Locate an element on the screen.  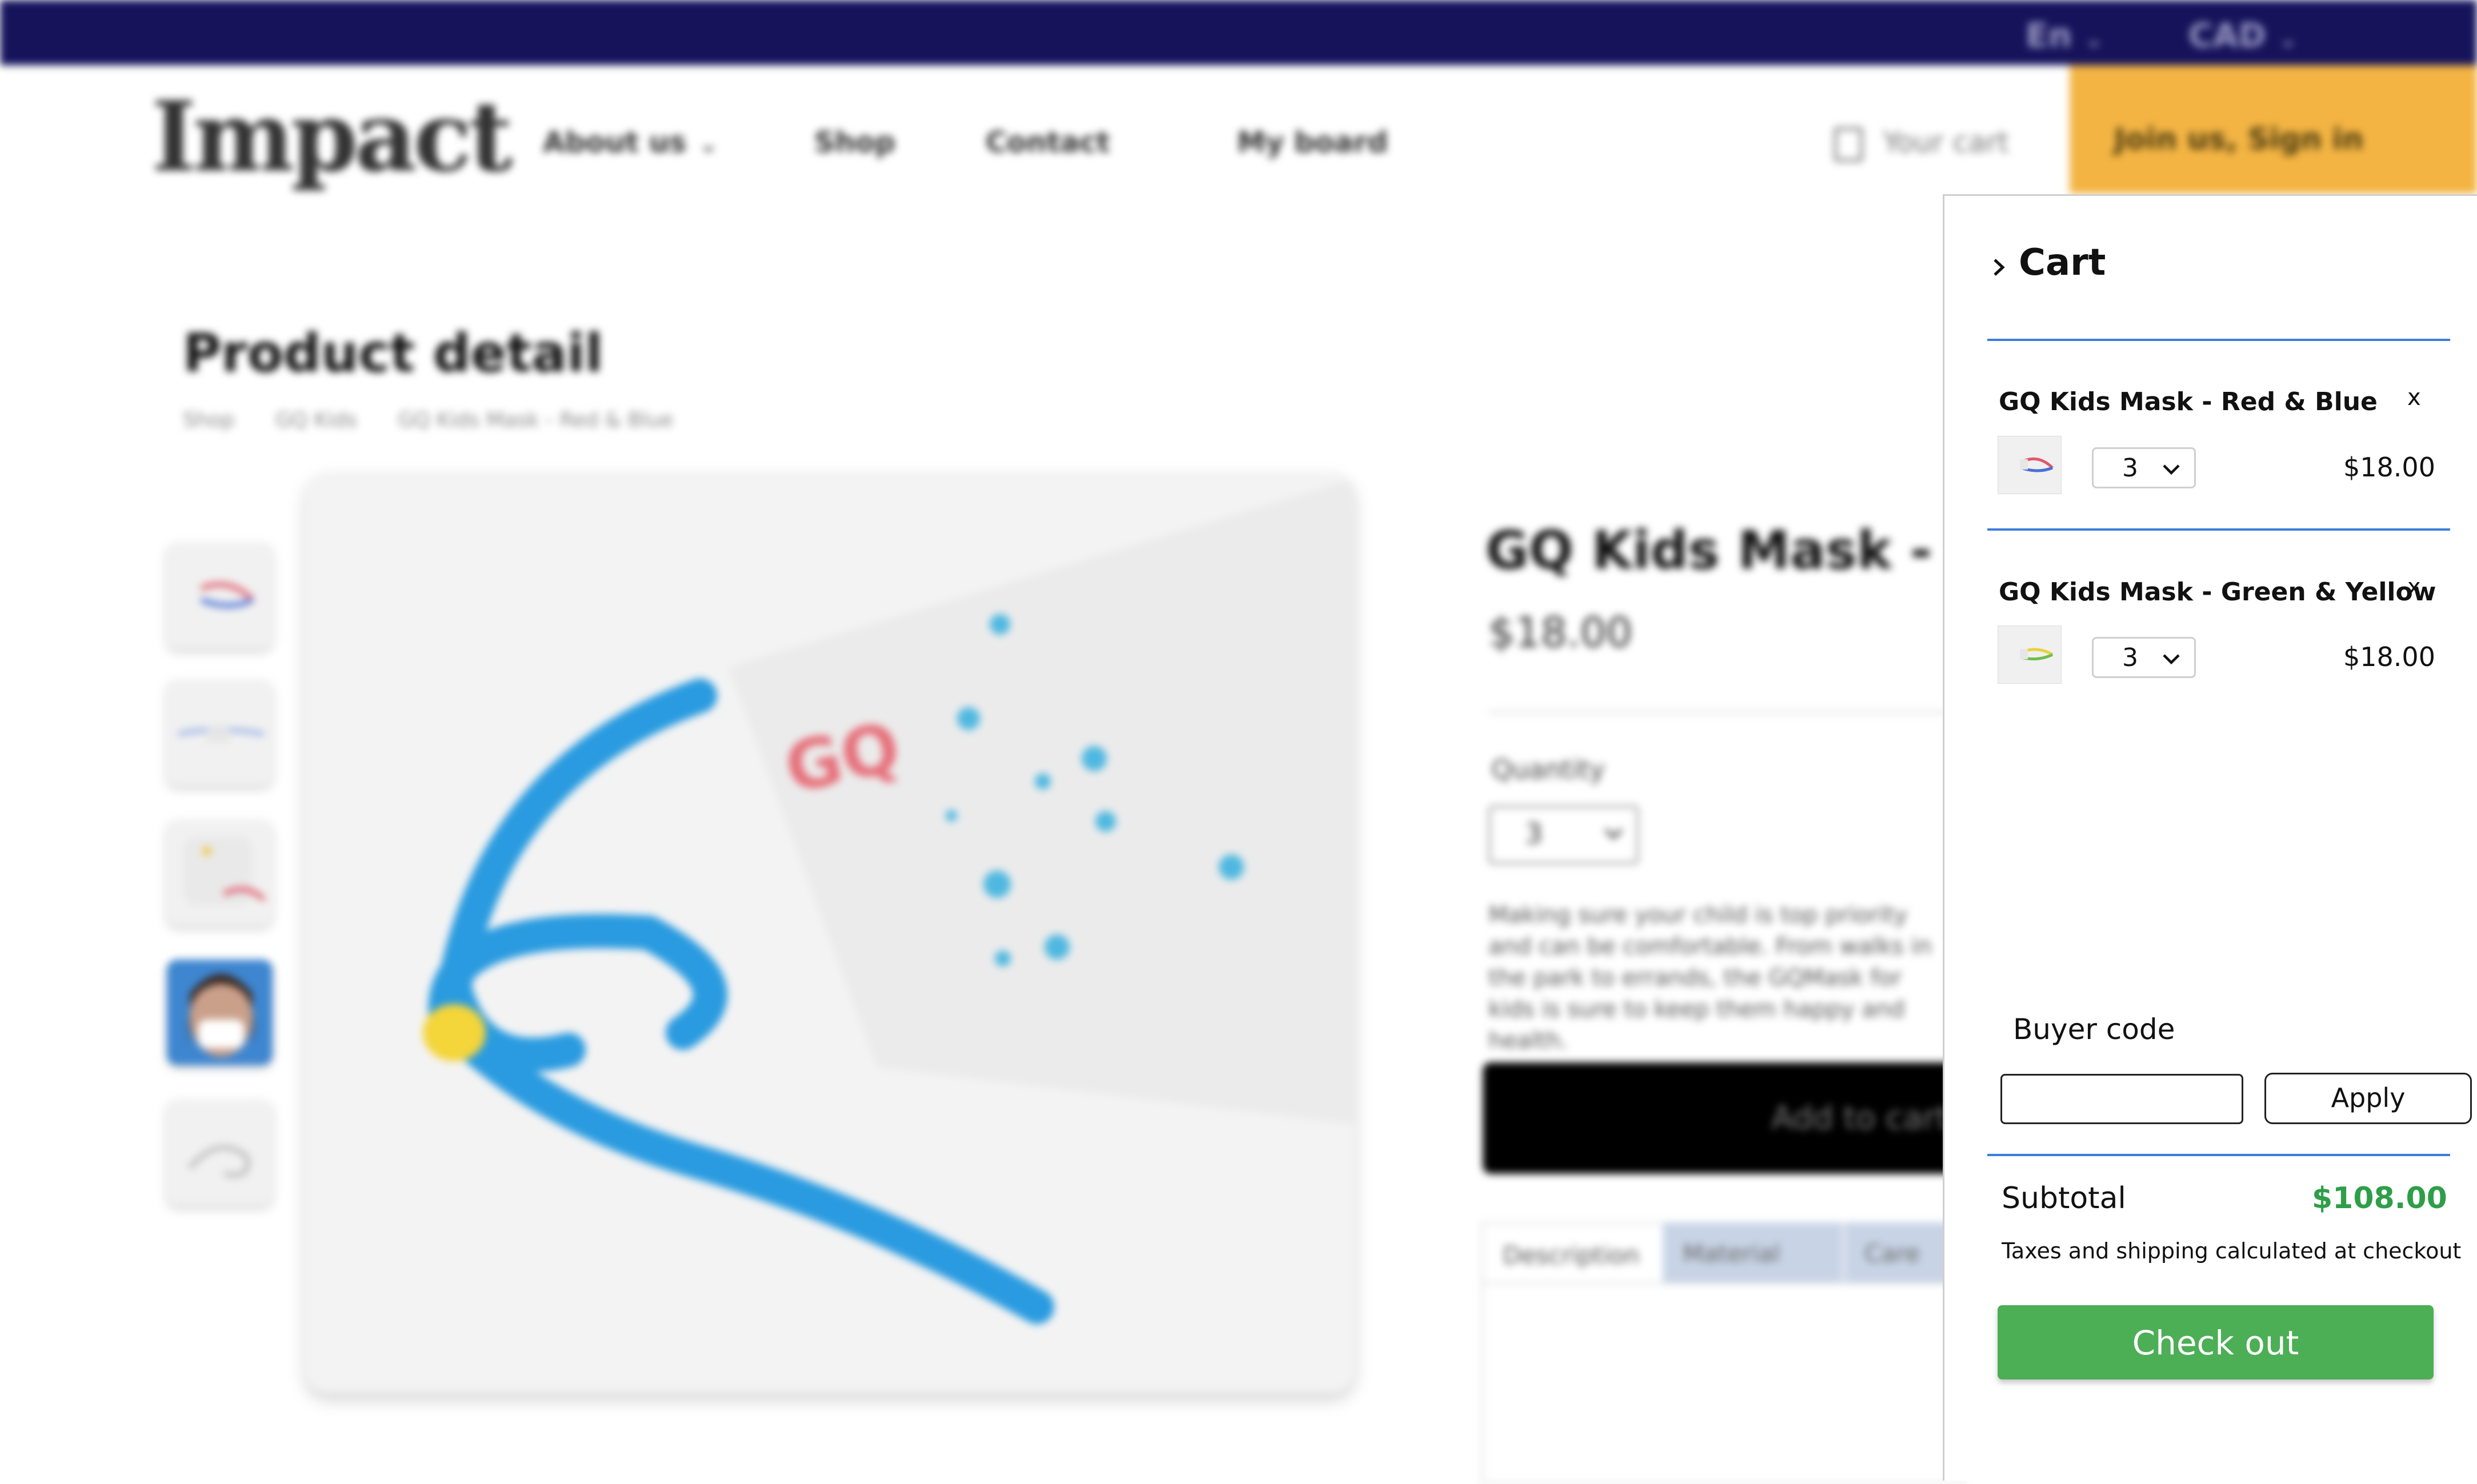
join-signin-button: Join us, Sign in is located at coordinates (2274, 129).